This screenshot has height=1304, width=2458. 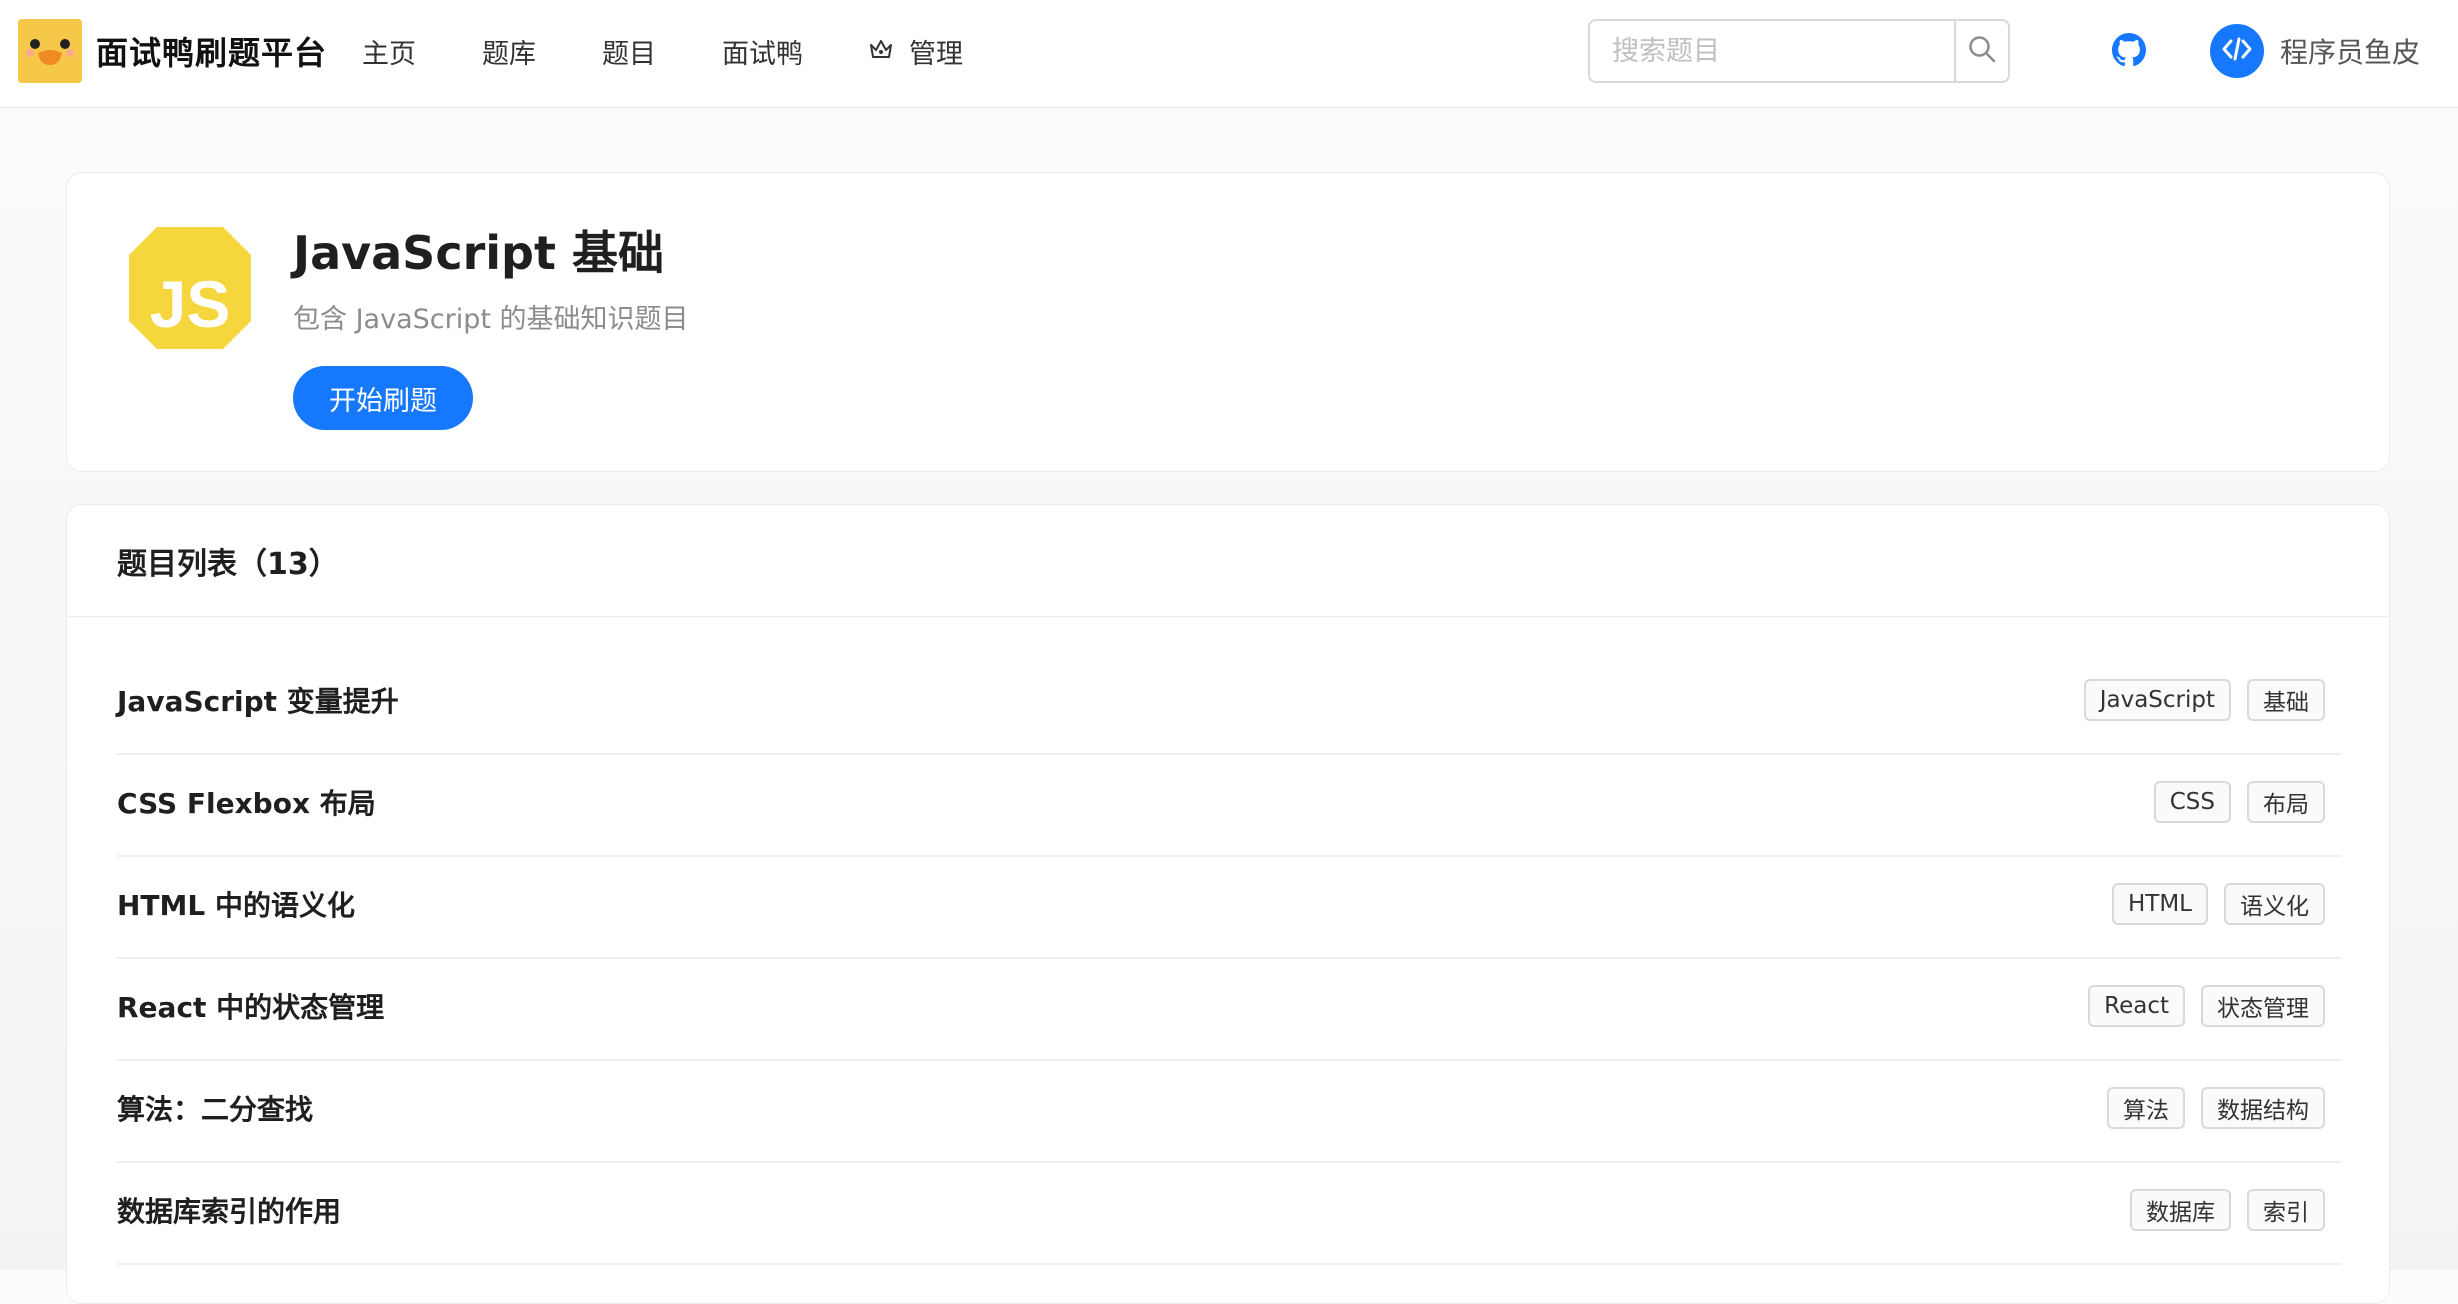 I want to click on nav-label: 题目, so click(x=629, y=54).